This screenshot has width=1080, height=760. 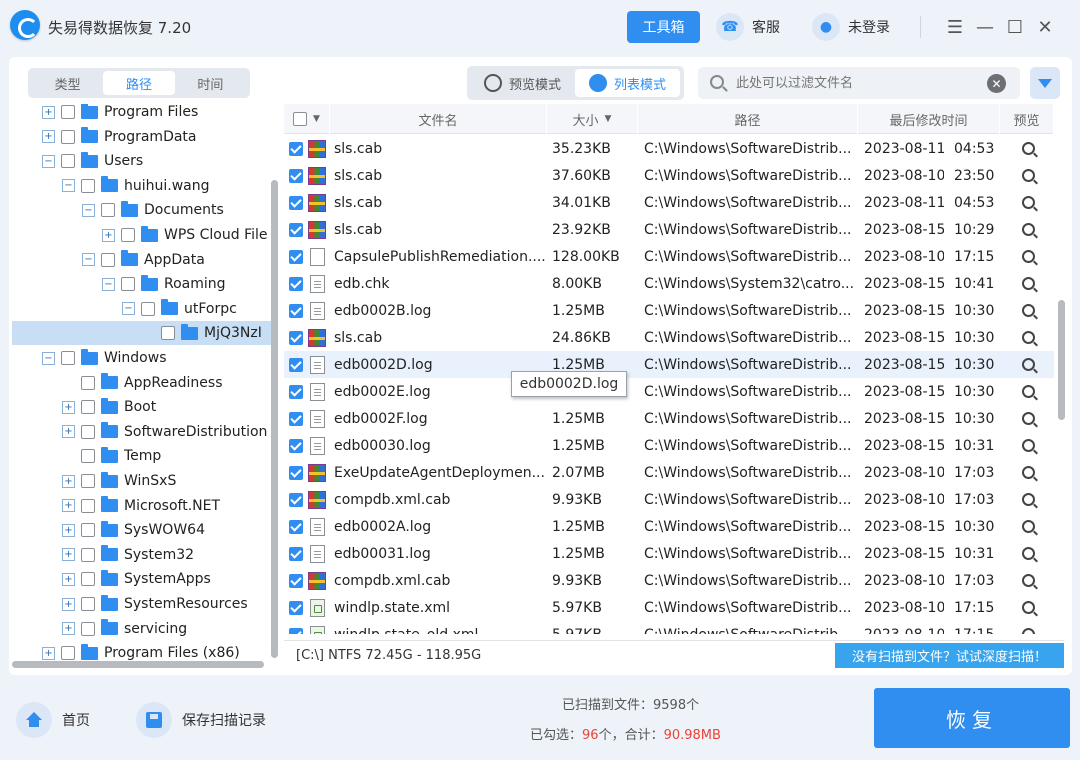 I want to click on tree-item: − Users, so click(x=143, y=161).